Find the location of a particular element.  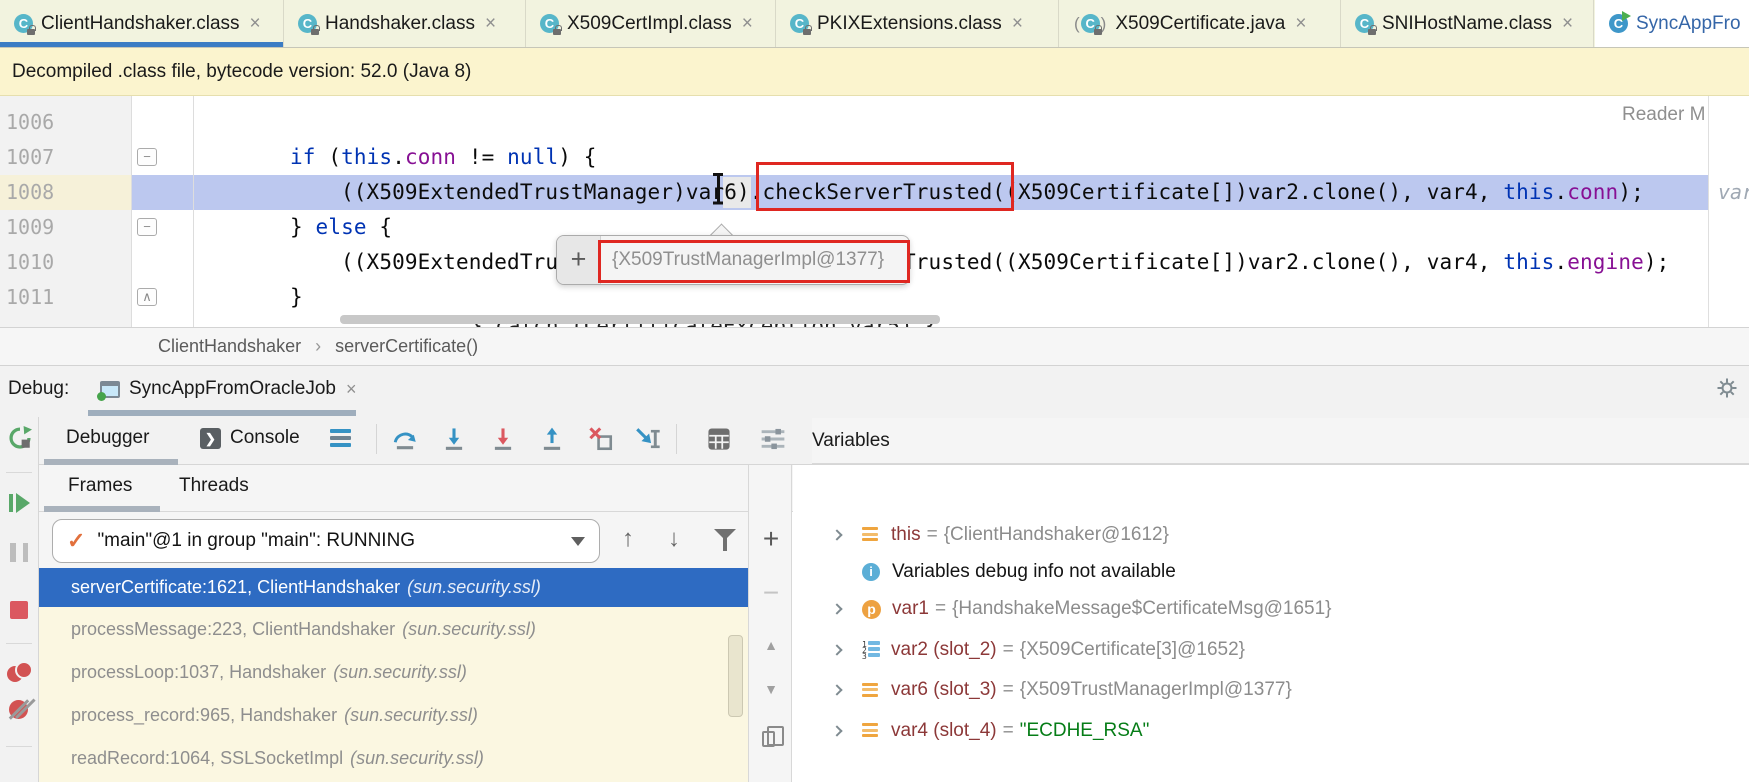

frames-scrollbar-thumb is located at coordinates (735, 676).